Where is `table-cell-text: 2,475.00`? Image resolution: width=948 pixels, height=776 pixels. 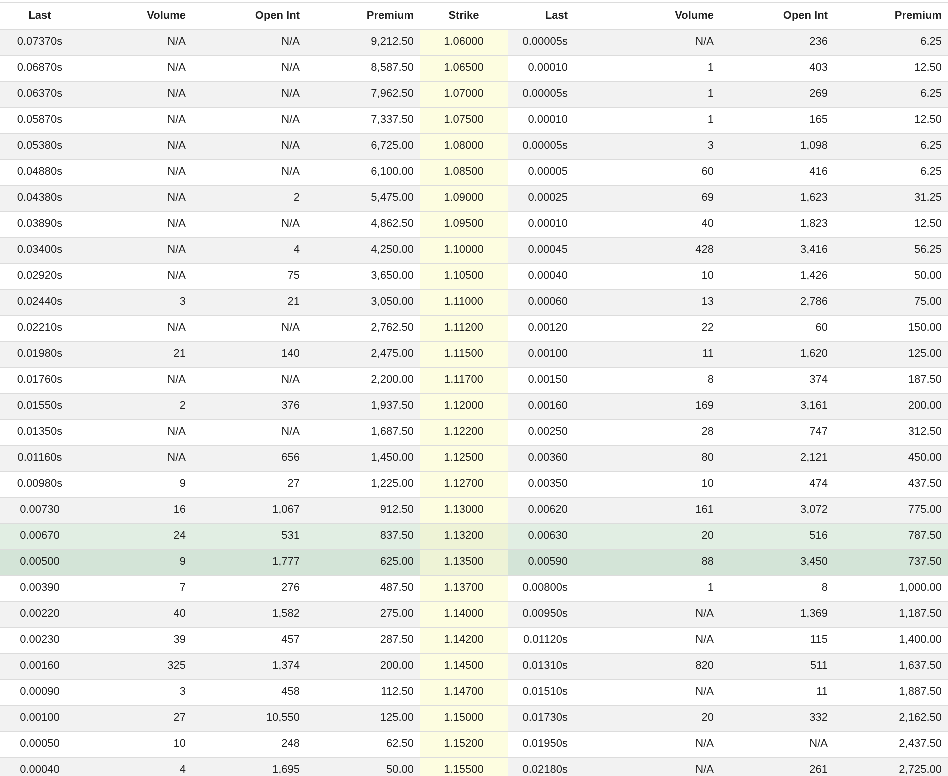
table-cell-text: 2,475.00 is located at coordinates (392, 354).